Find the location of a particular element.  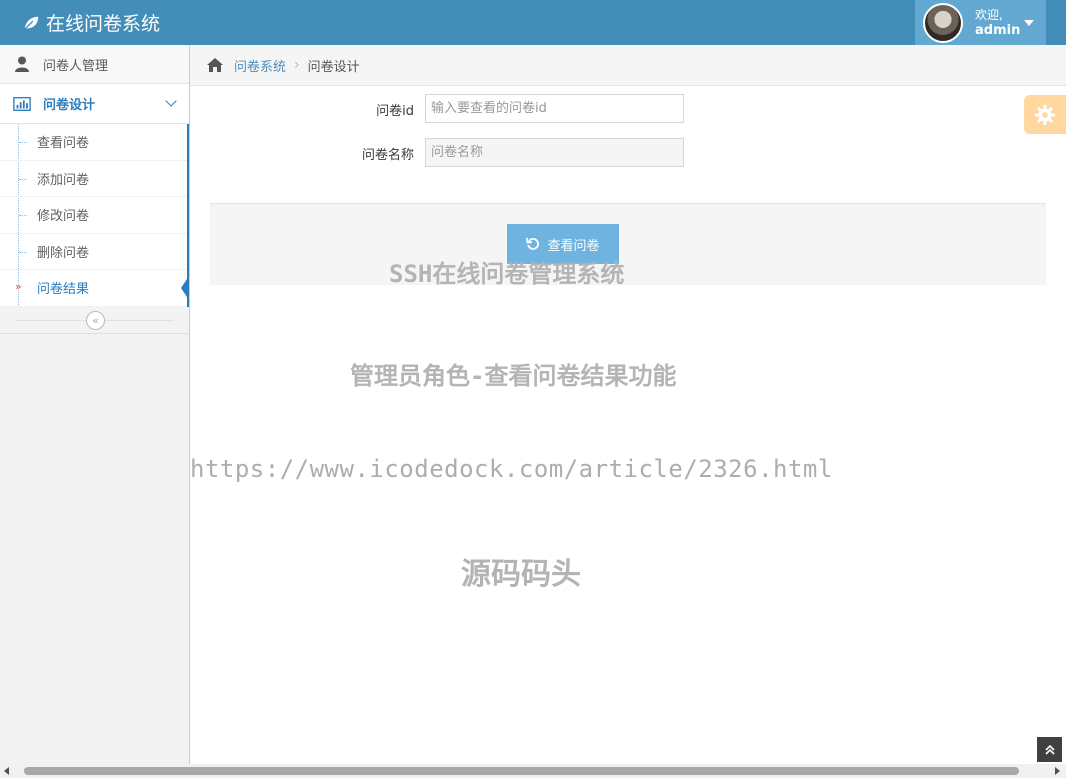

gear-icon is located at coordinates (1045, 114).